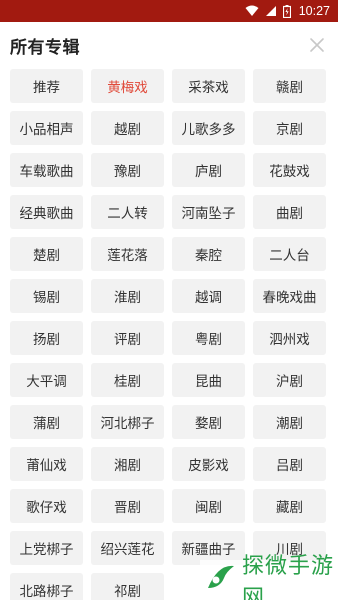 This screenshot has height=600, width=338. I want to click on album-chip: 赣剧, so click(289, 86).